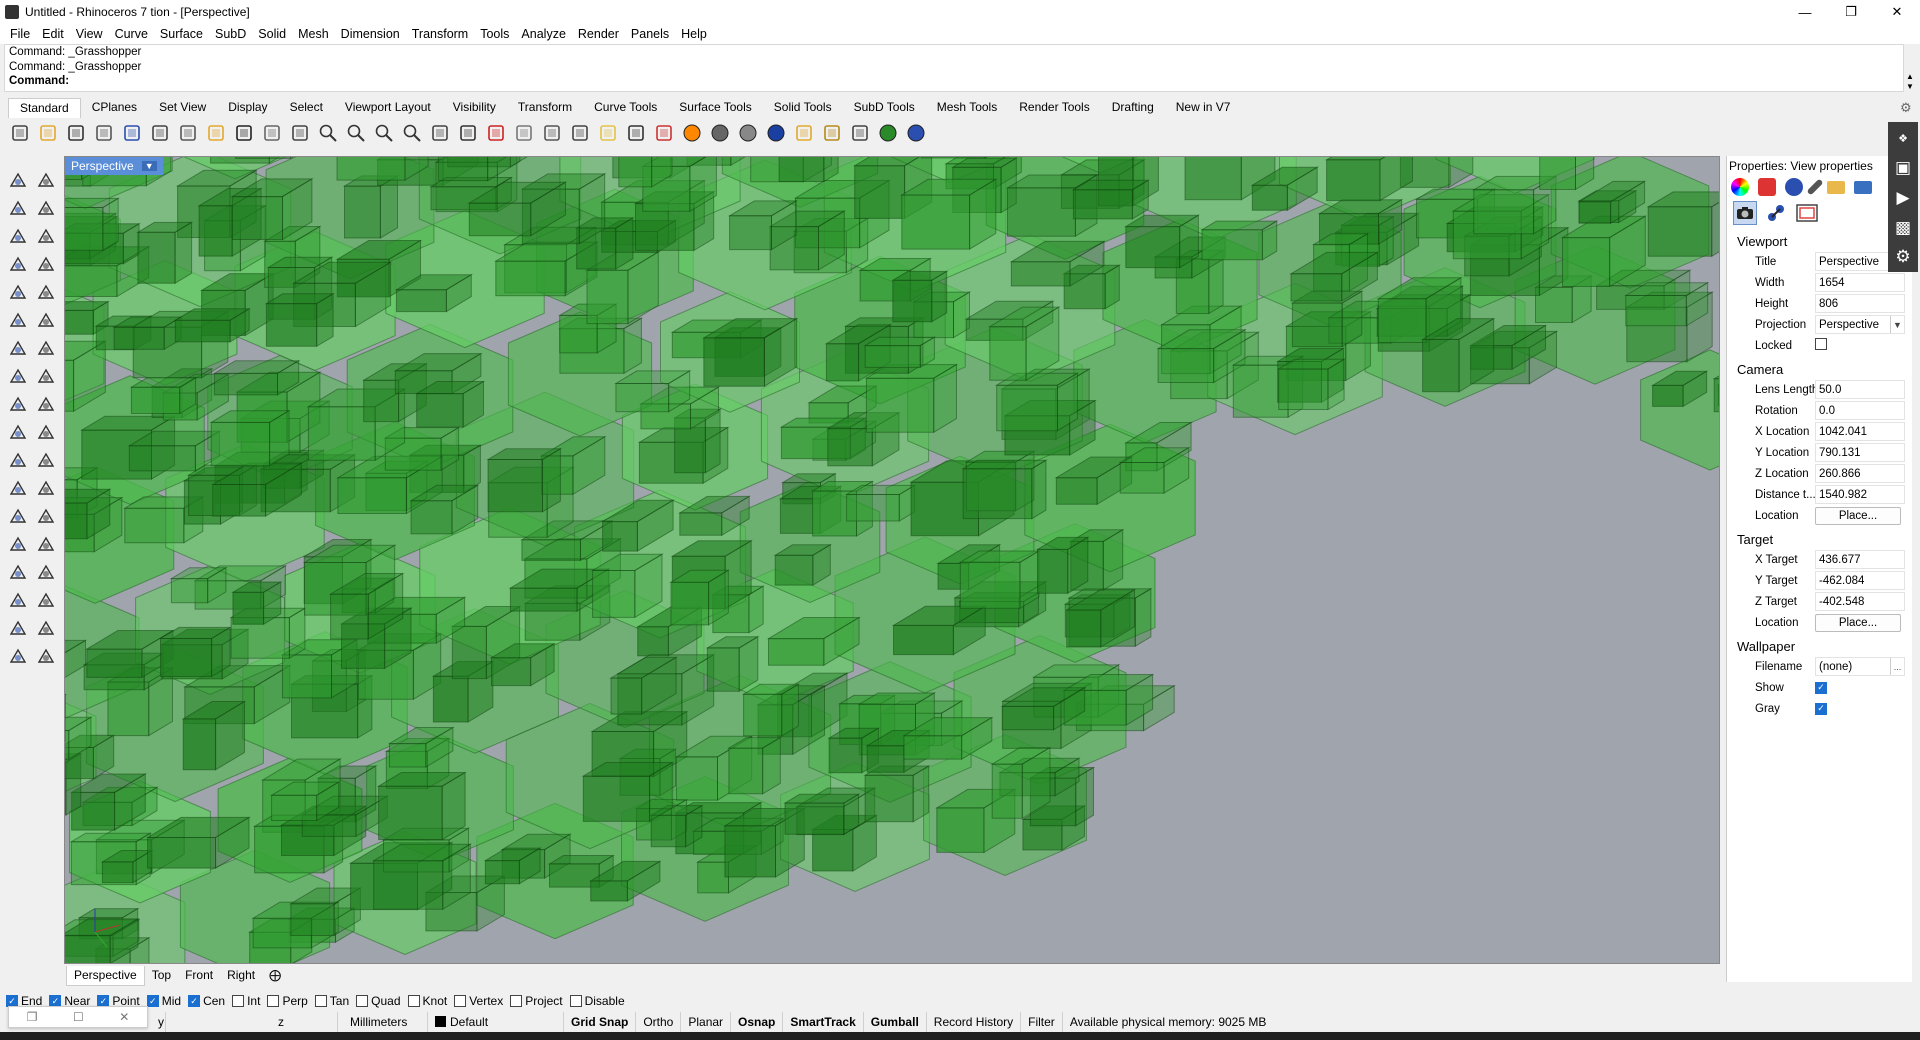  I want to click on car-icon, so click(496, 133).